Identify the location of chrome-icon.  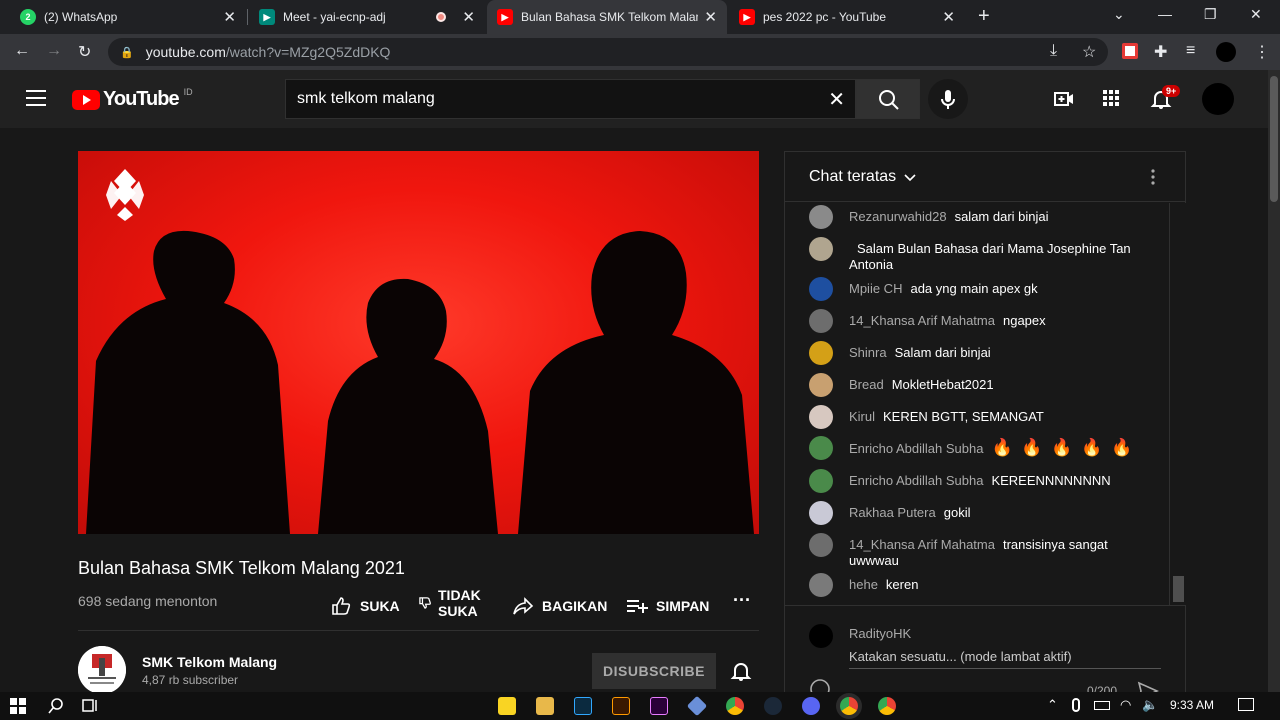
(735, 706).